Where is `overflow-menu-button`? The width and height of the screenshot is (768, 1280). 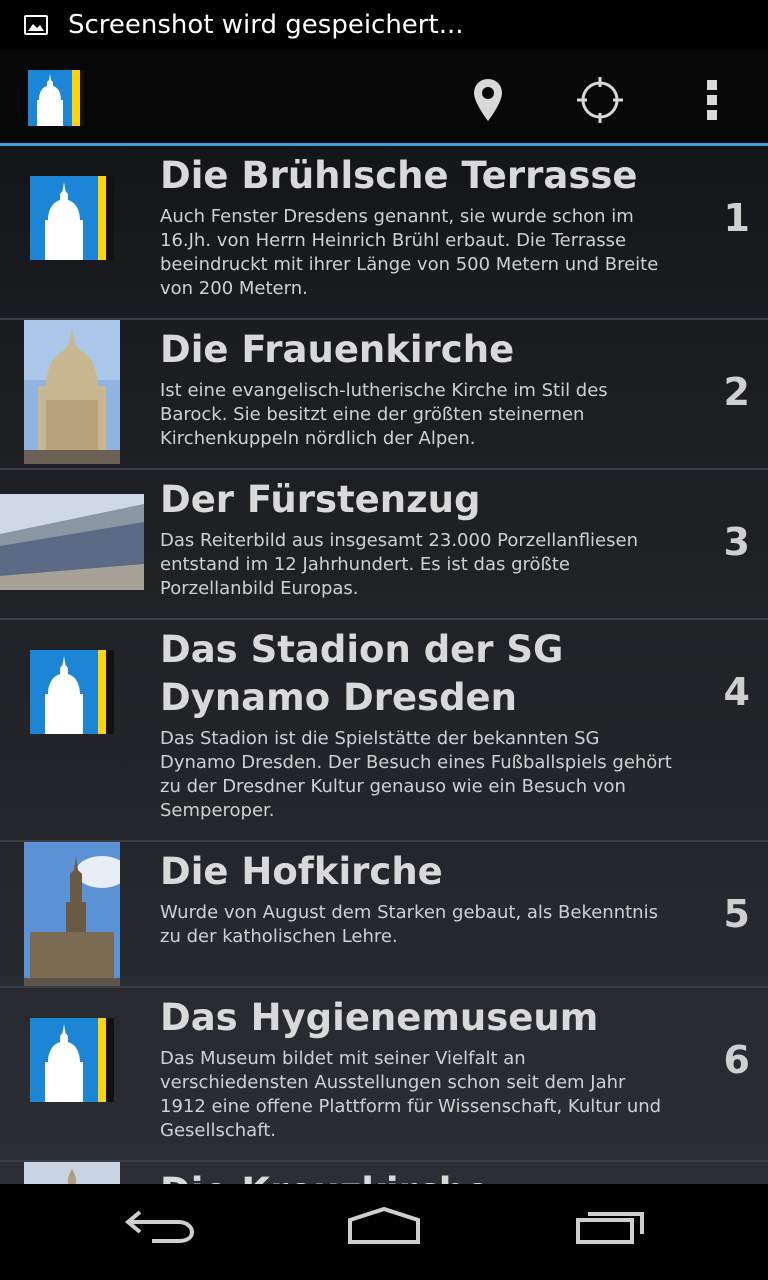
overflow-menu-button is located at coordinates (712, 100).